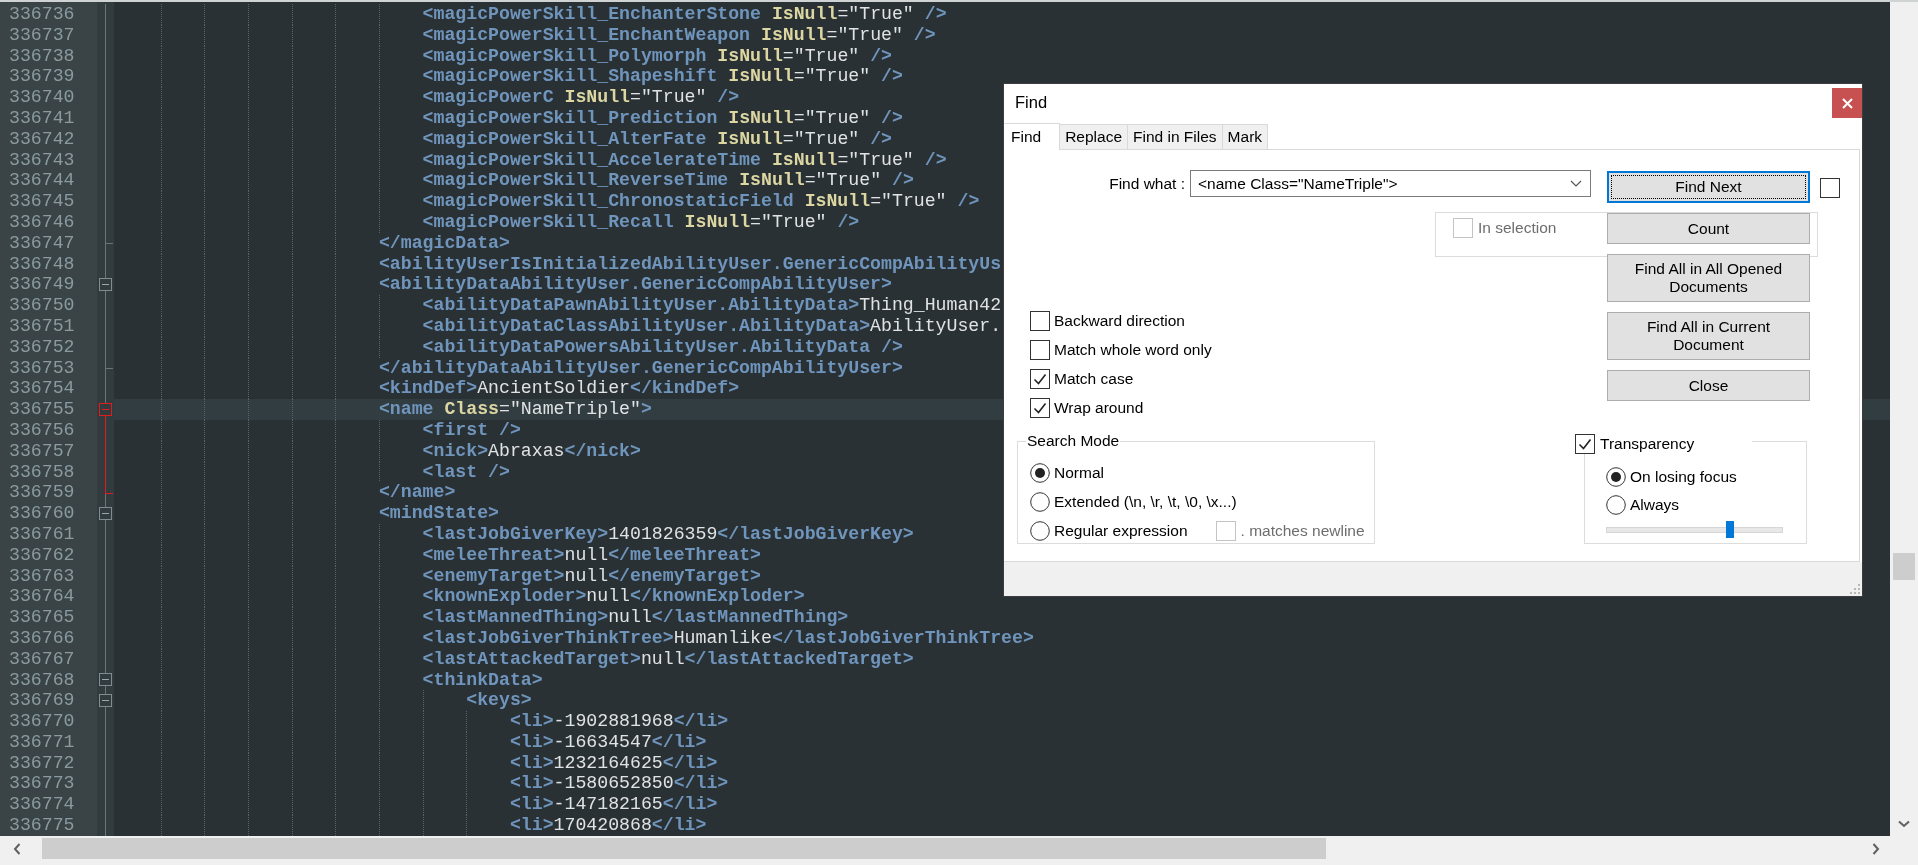 The width and height of the screenshot is (1918, 865). Describe the element at coordinates (466, 472) in the screenshot. I see `code-line: <last />` at that location.